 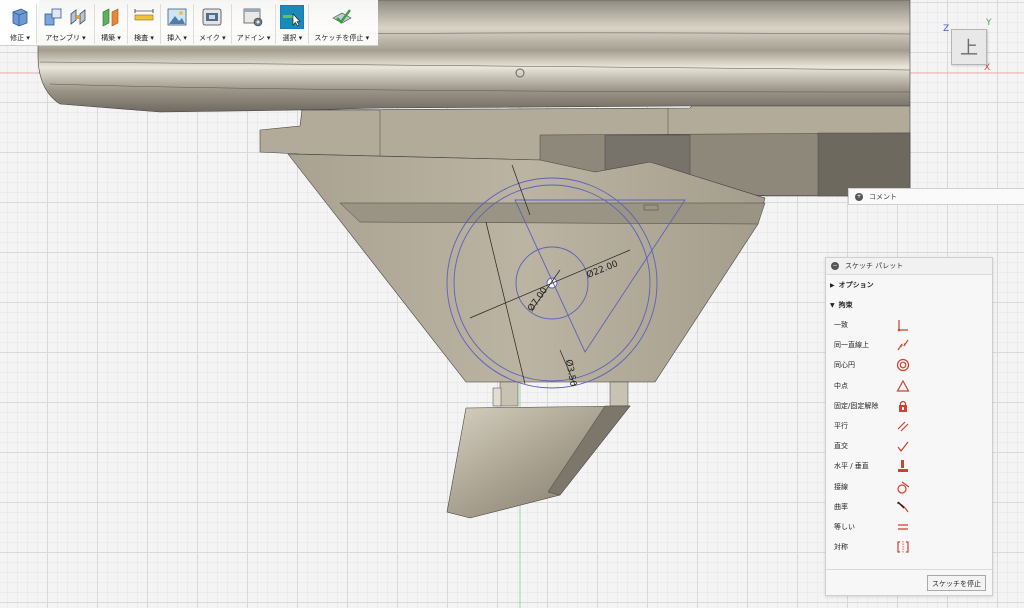 What do you see at coordinates (841, 446) in the screenshot?
I see `constraint-label: 直交` at bounding box center [841, 446].